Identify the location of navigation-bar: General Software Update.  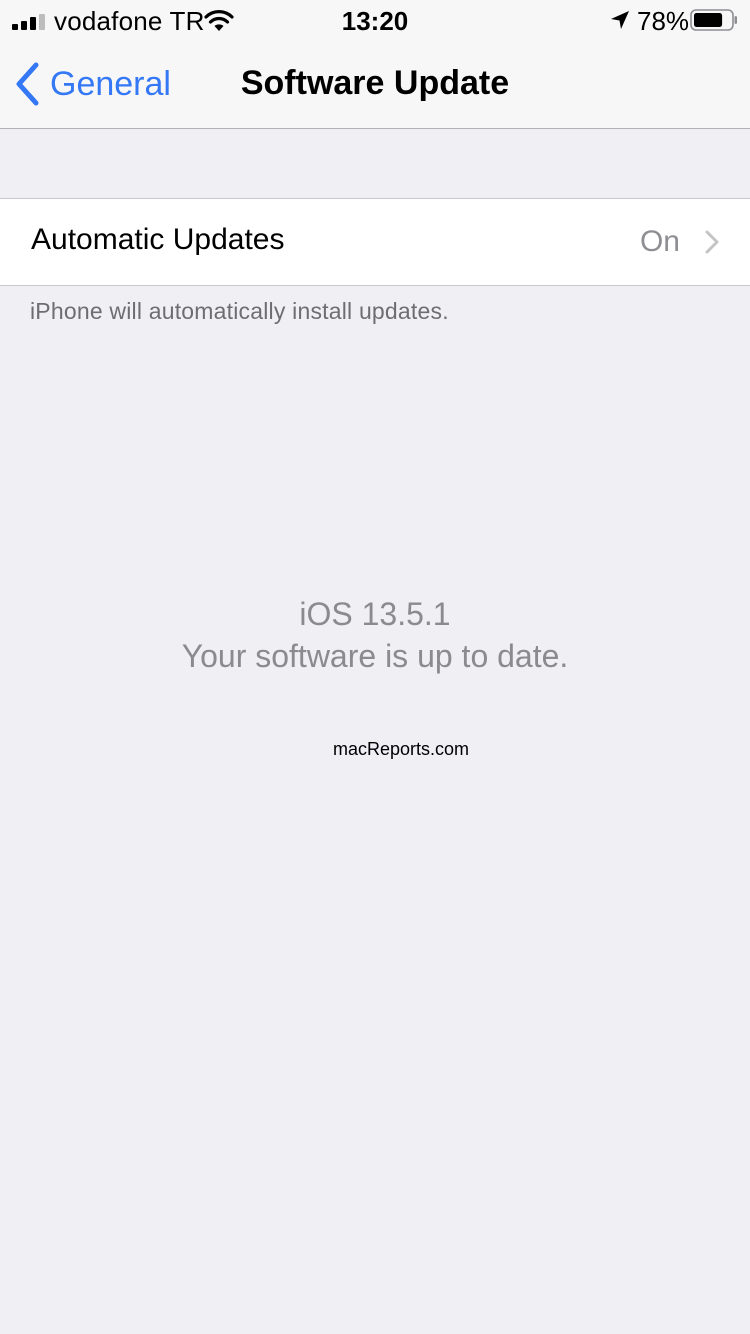
(375, 84).